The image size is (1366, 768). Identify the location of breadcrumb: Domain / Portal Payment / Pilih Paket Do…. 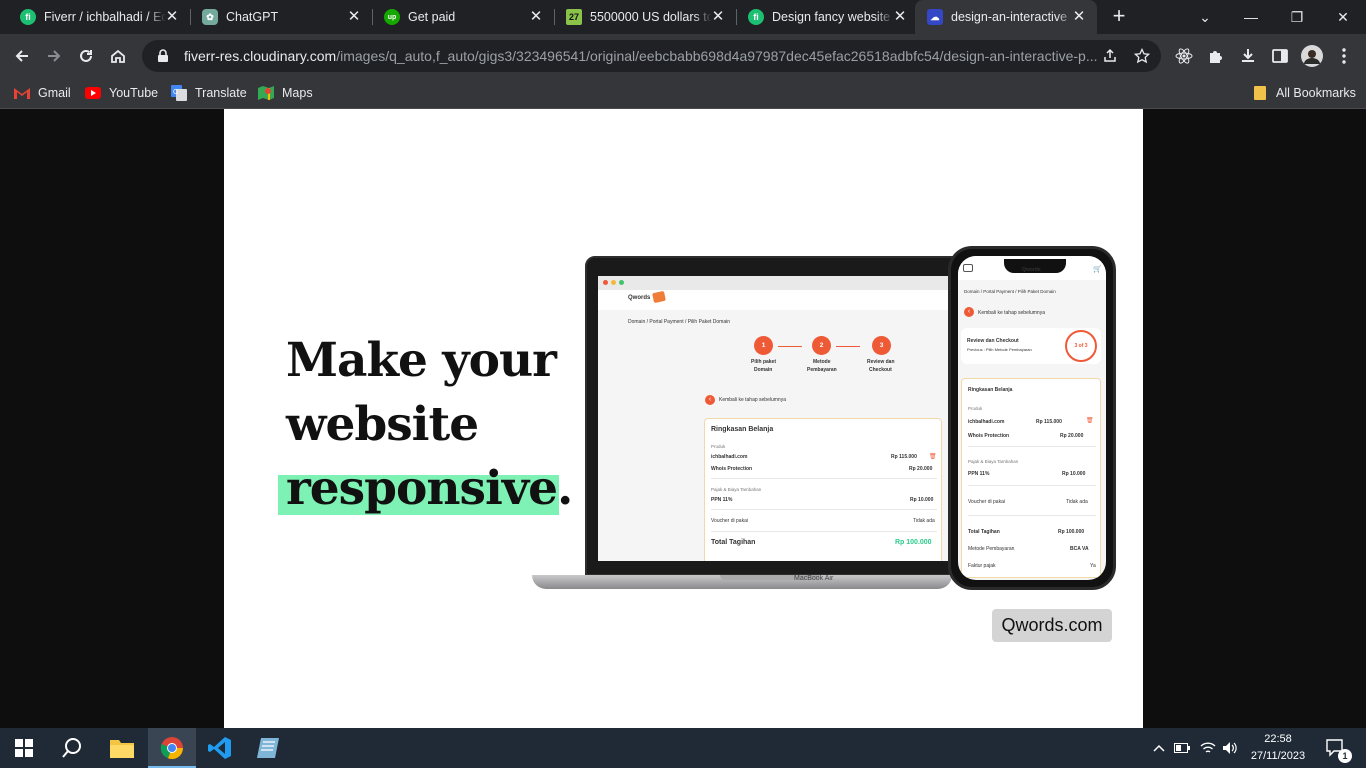
(679, 322).